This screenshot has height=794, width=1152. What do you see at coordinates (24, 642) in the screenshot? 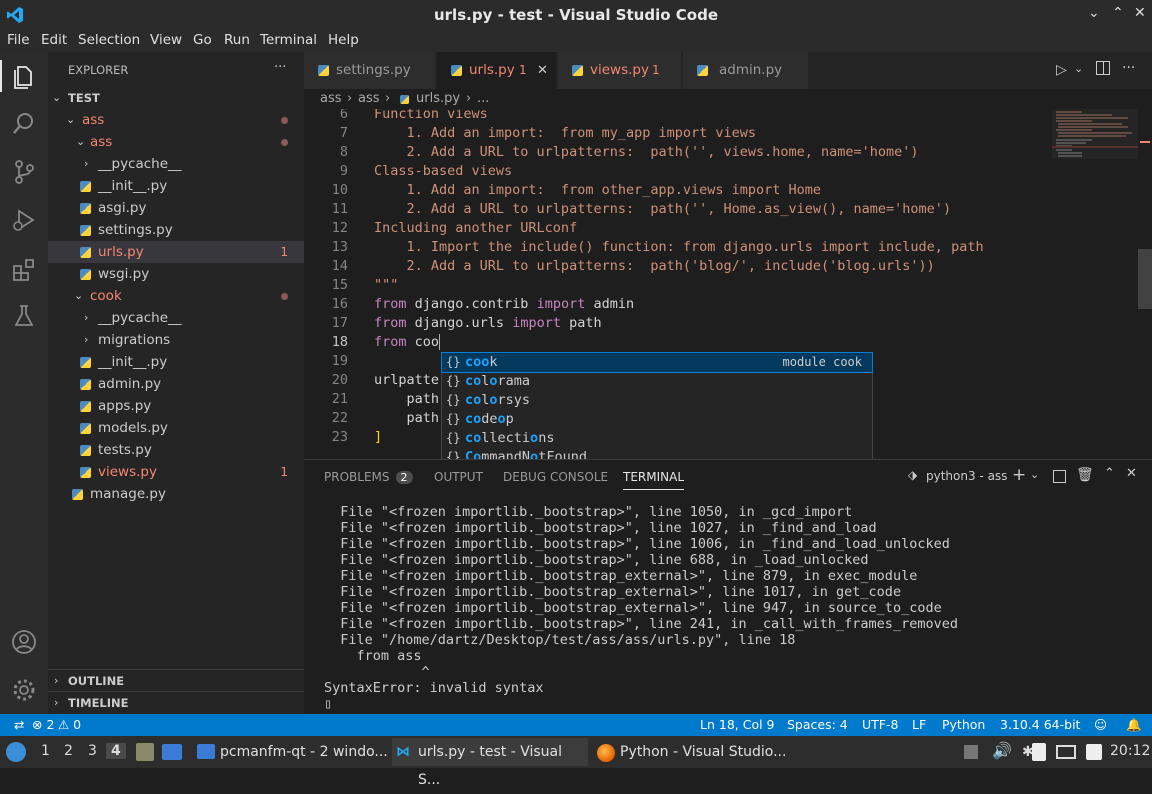
I see `account-icon` at bounding box center [24, 642].